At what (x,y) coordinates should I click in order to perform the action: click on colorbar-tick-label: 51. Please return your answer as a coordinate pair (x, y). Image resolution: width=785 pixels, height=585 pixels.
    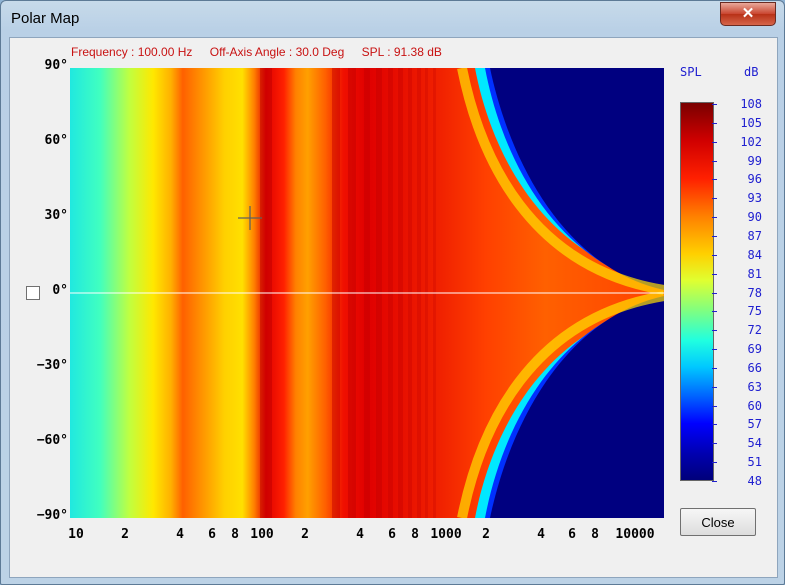
    Looking at the image, I should click on (754, 462).